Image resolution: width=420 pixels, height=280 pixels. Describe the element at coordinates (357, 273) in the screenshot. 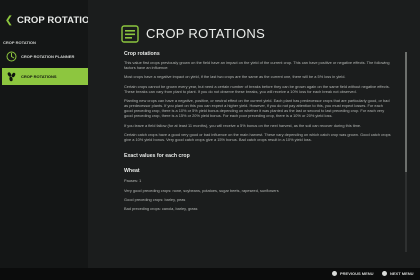

I see `previous-menu-label: PREVIOUS MENU` at that location.